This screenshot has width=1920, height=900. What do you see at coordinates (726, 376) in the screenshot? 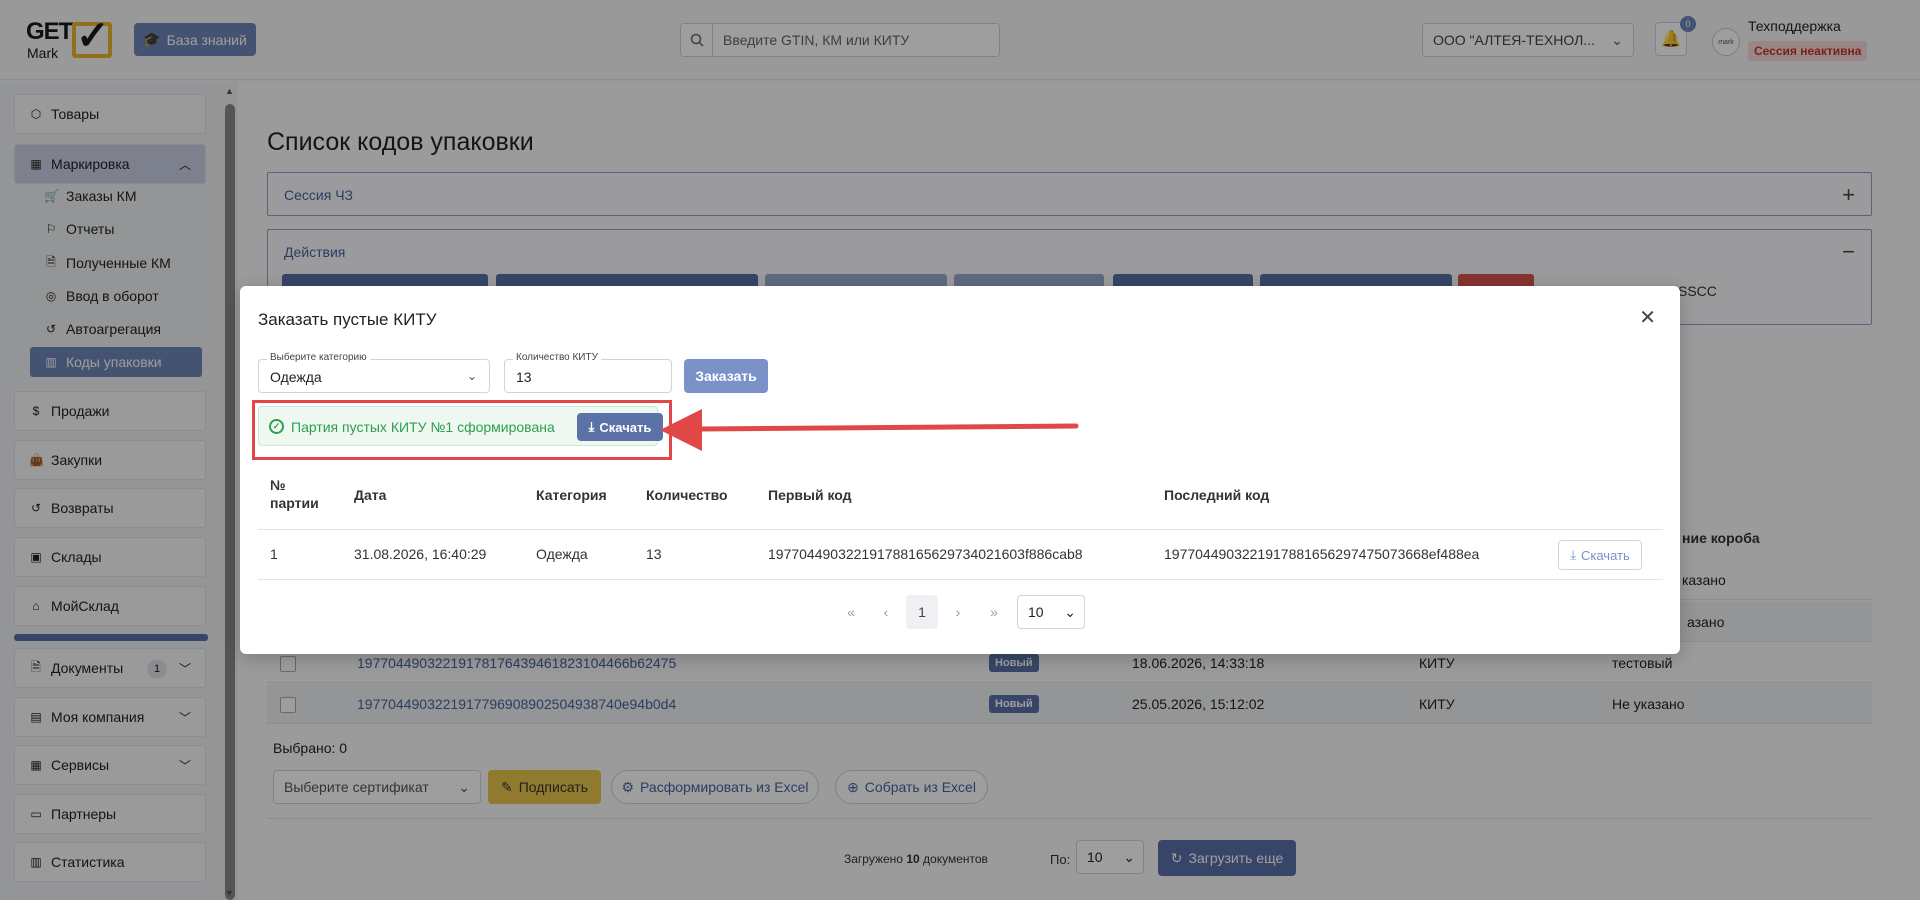
I see `order-button: Заказать` at bounding box center [726, 376].